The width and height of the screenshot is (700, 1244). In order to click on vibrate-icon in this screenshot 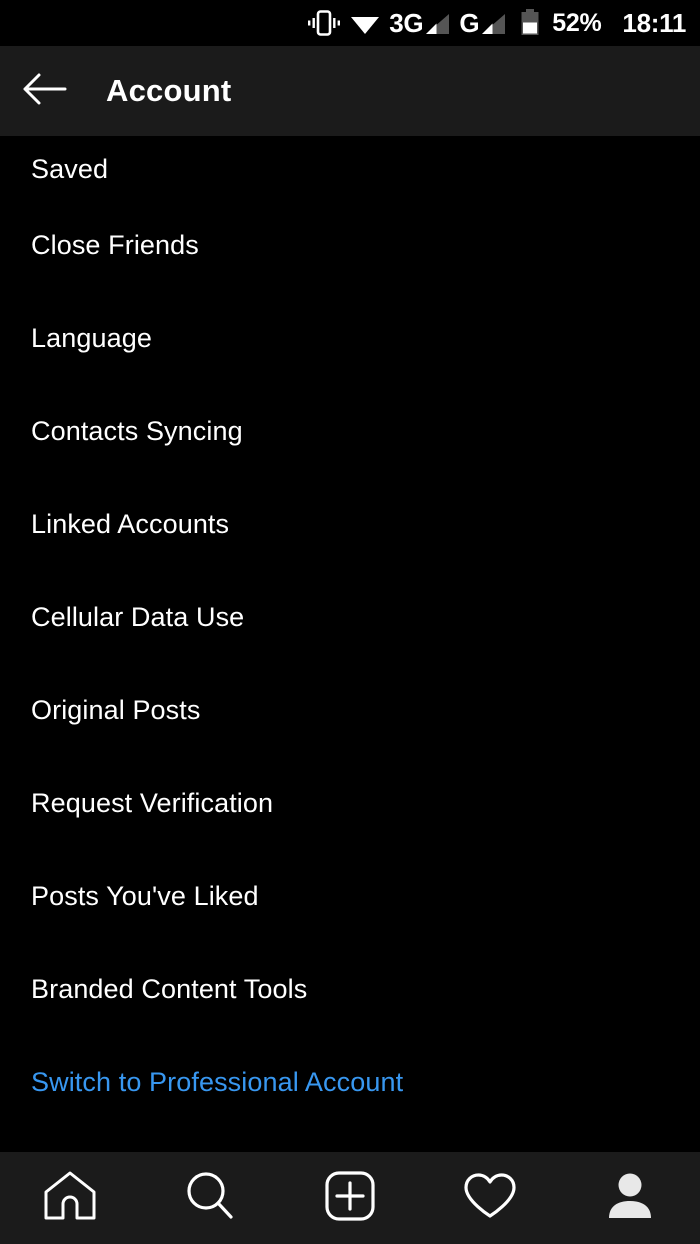, I will do `click(324, 23)`.